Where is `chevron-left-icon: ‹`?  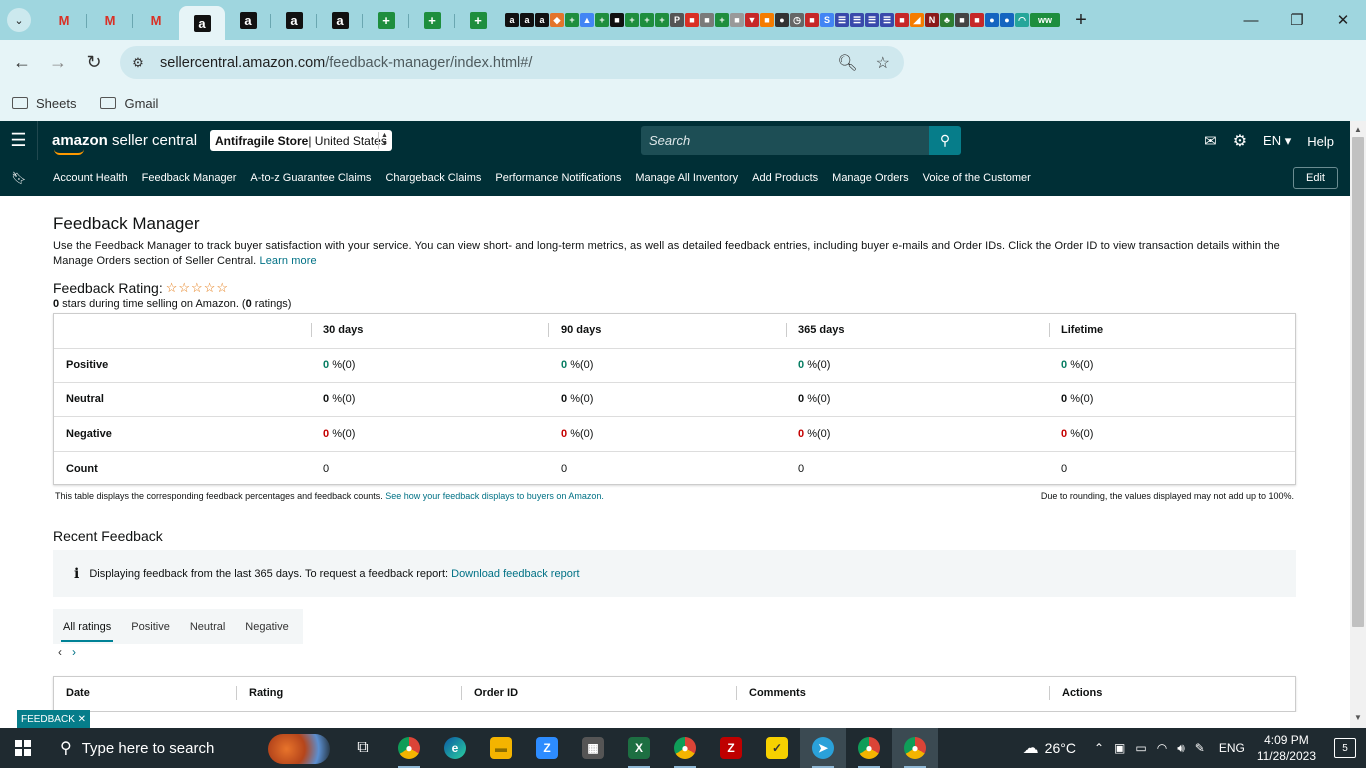
chevron-left-icon: ‹ is located at coordinates (60, 652).